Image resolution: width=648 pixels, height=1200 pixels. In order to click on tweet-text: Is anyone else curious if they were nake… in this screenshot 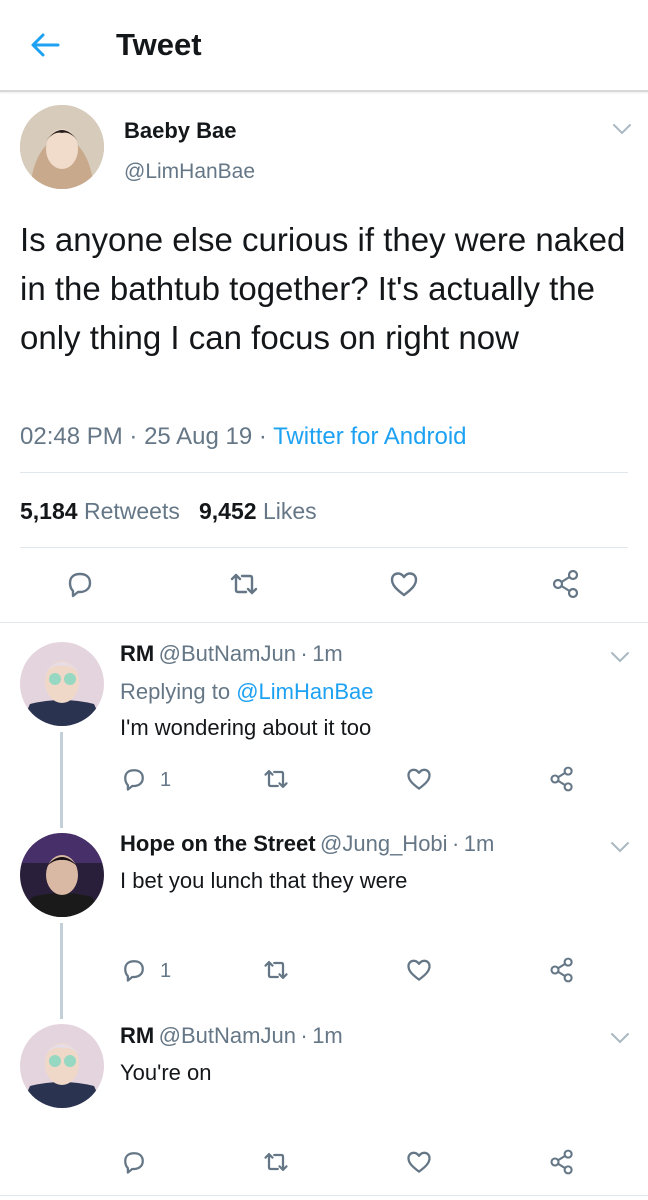, I will do `click(323, 288)`.